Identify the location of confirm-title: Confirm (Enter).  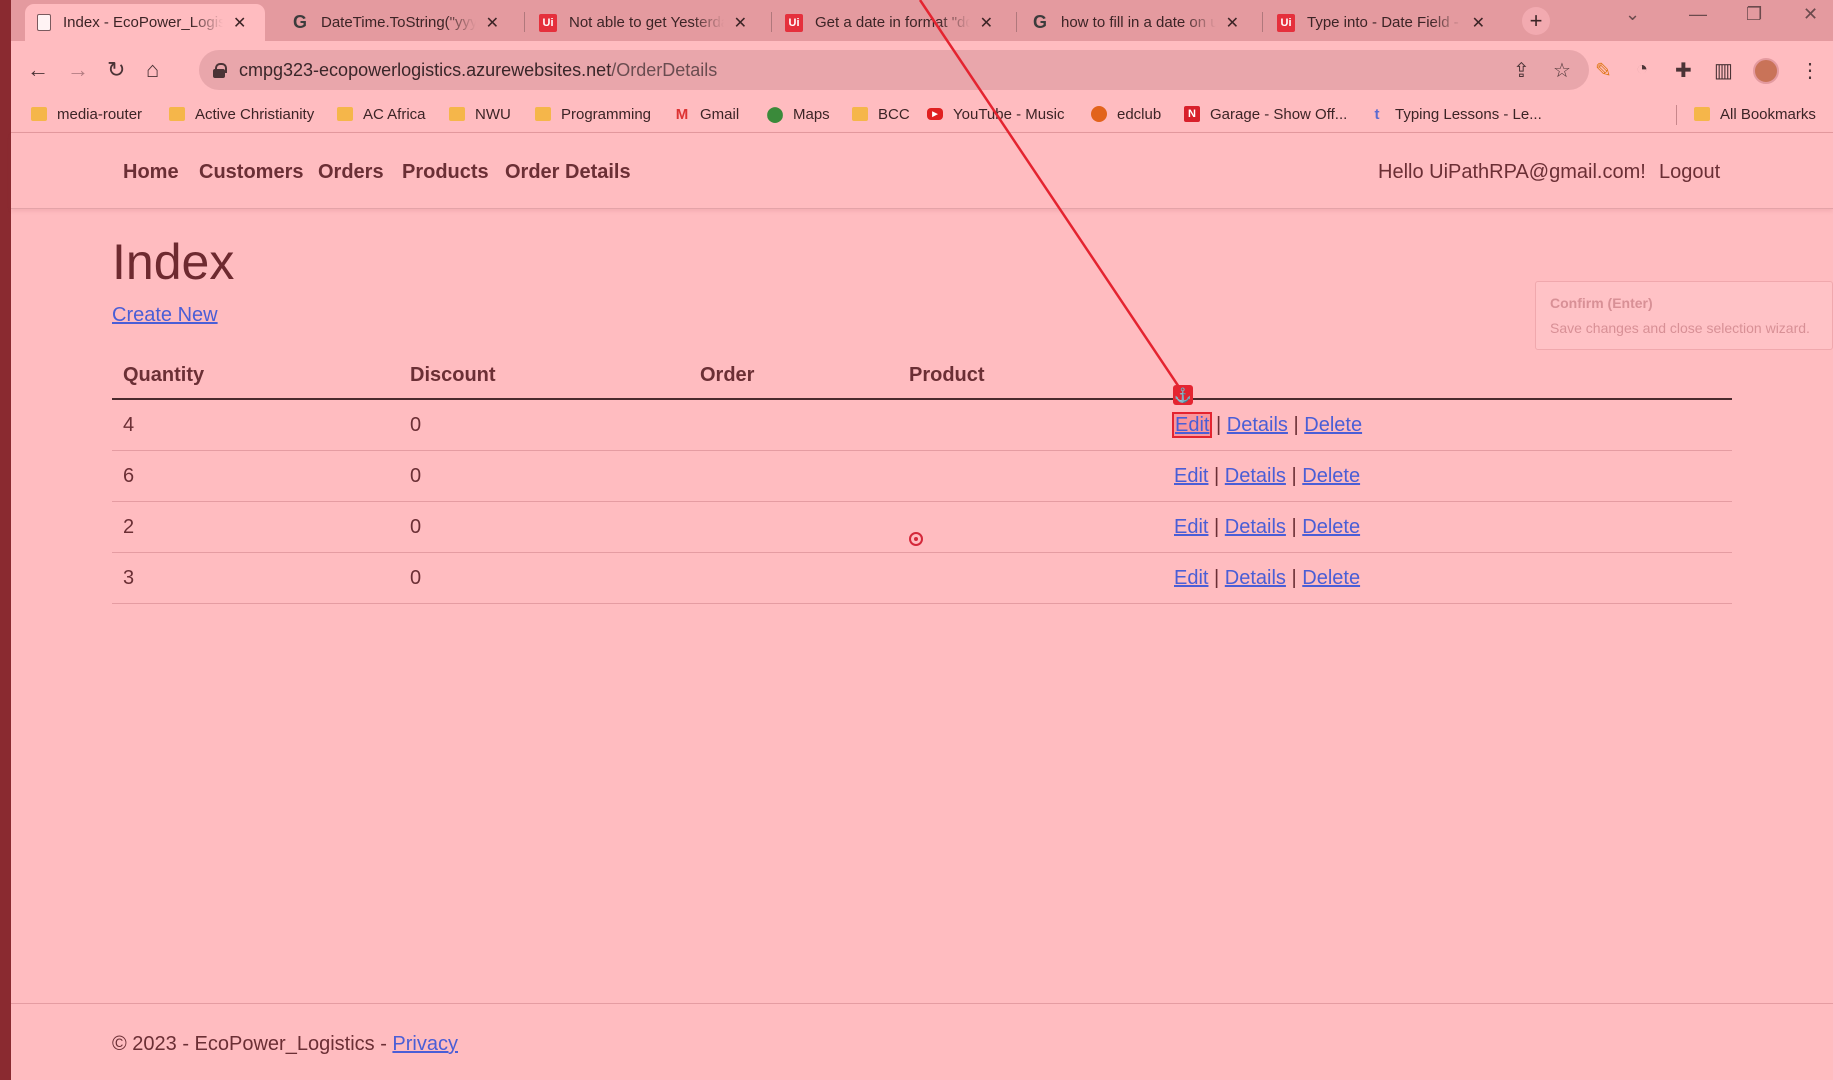
(1601, 303).